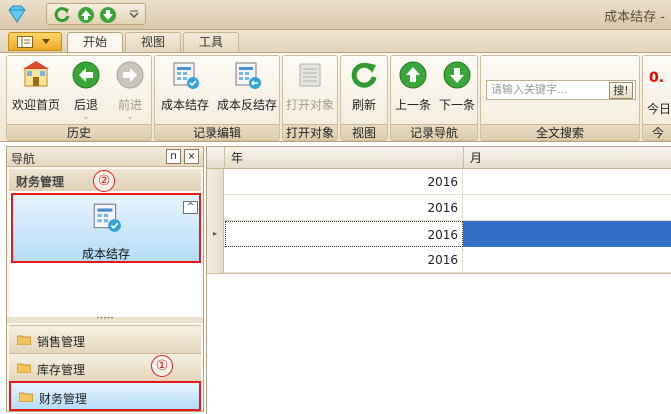 The height and width of the screenshot is (414, 671). Describe the element at coordinates (634, 17) in the screenshot. I see `window-title: 成本结存 -` at that location.